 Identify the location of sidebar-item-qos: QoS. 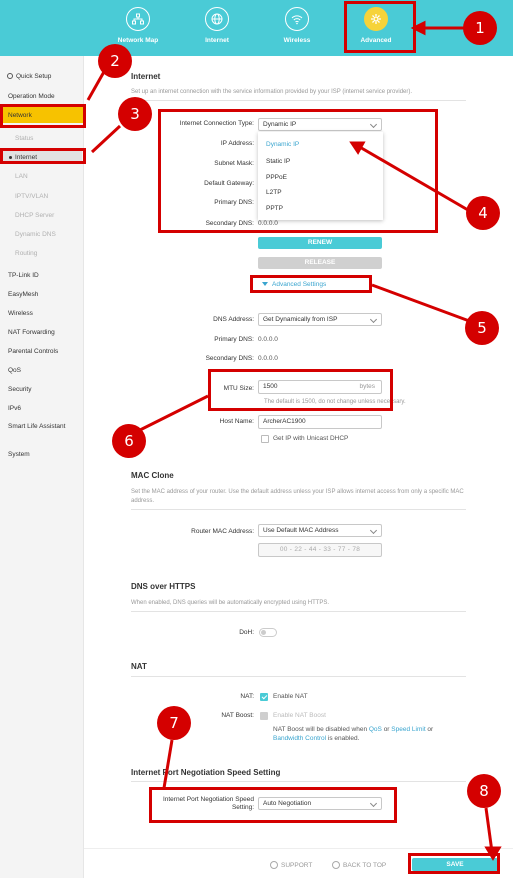
(14, 370).